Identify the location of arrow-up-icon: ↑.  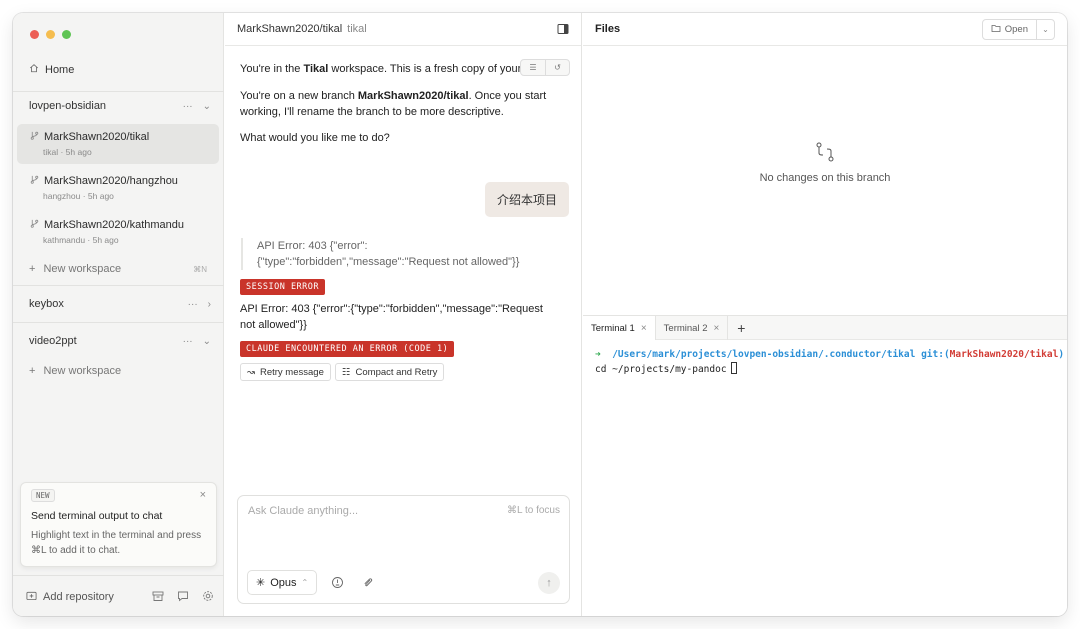
(549, 583).